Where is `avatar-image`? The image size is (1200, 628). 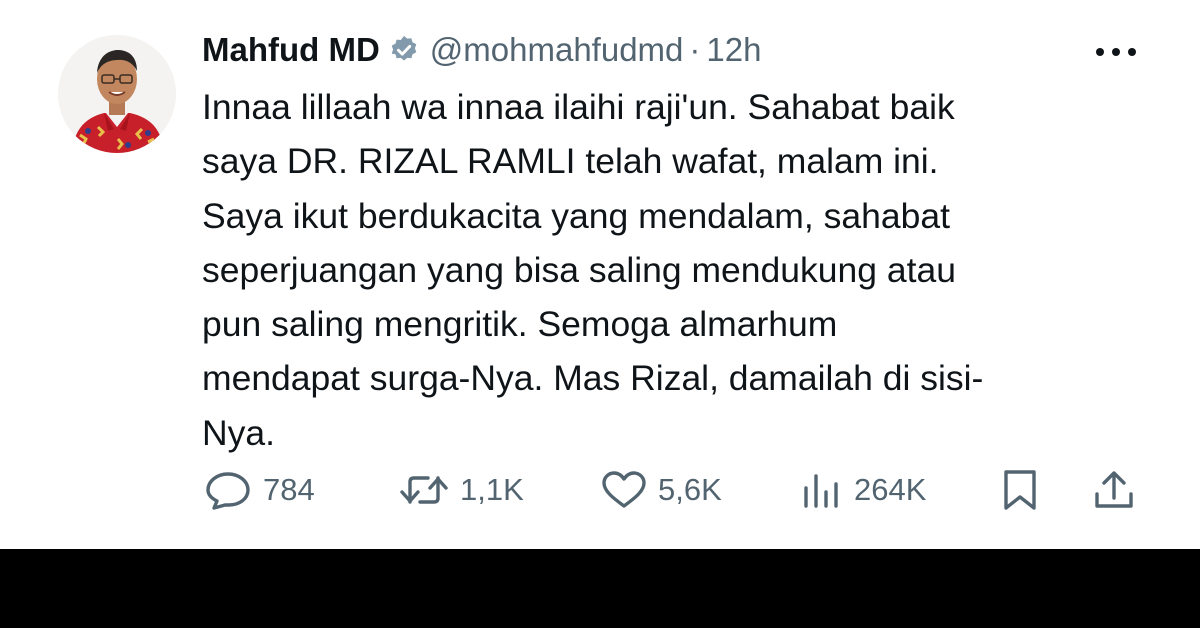 avatar-image is located at coordinates (117, 94).